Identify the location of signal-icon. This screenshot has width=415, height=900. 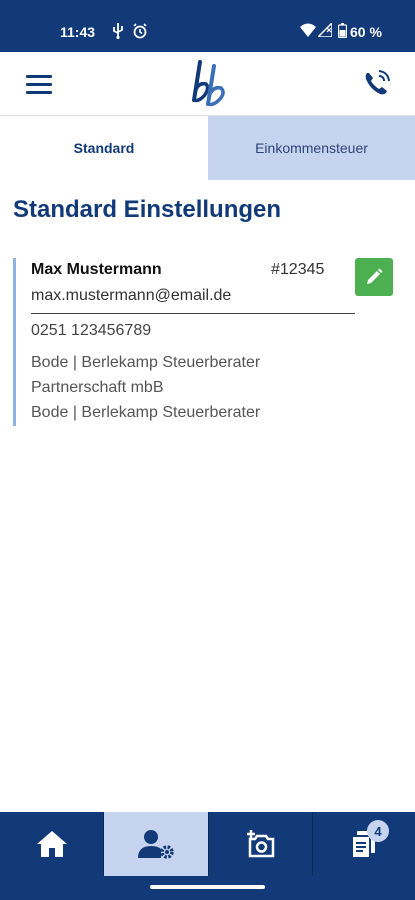
(325, 30).